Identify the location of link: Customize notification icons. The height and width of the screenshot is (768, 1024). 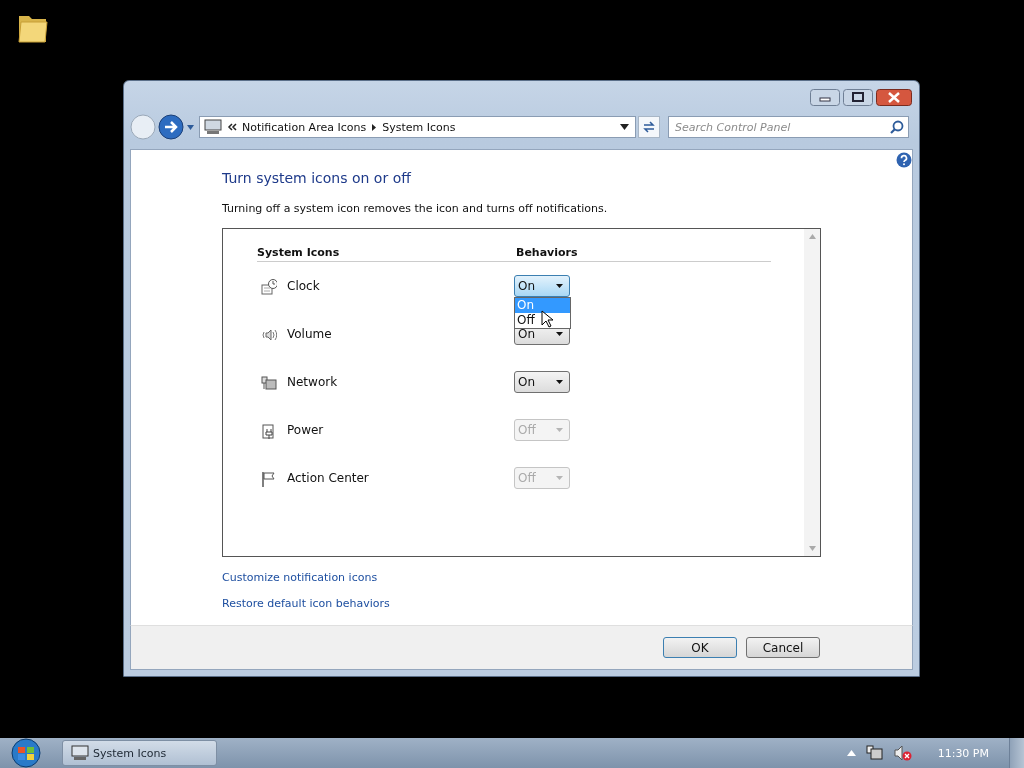
(300, 577).